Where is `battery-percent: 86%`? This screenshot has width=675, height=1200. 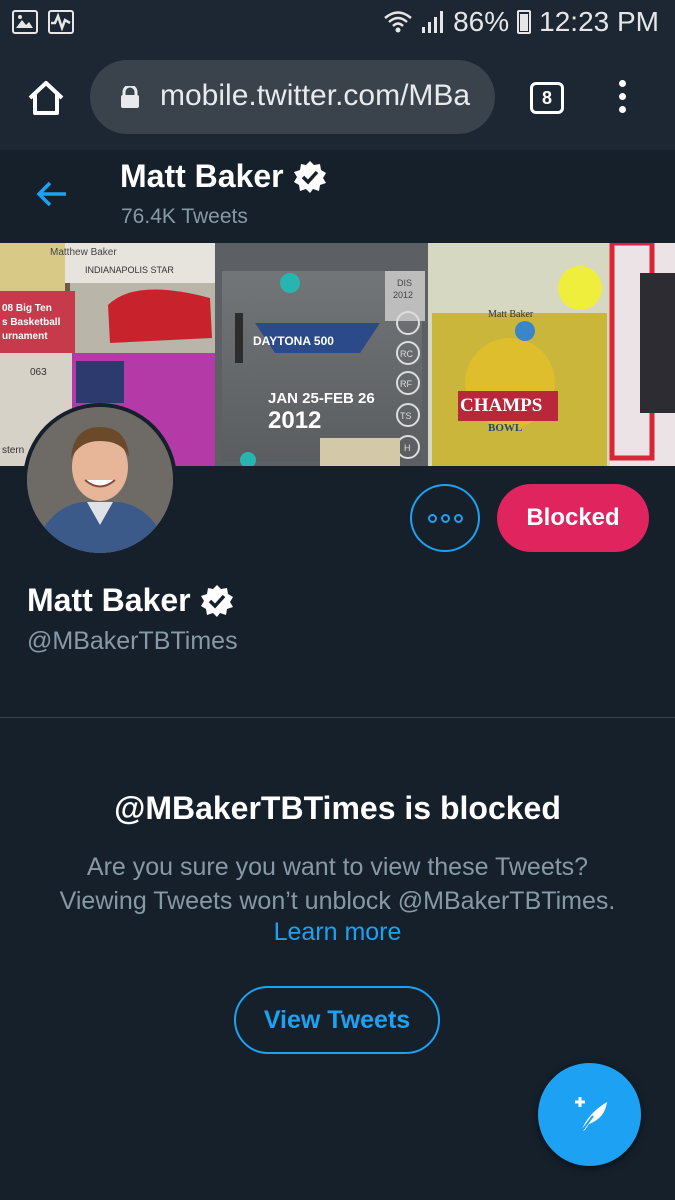
battery-percent: 86% is located at coordinates (481, 21).